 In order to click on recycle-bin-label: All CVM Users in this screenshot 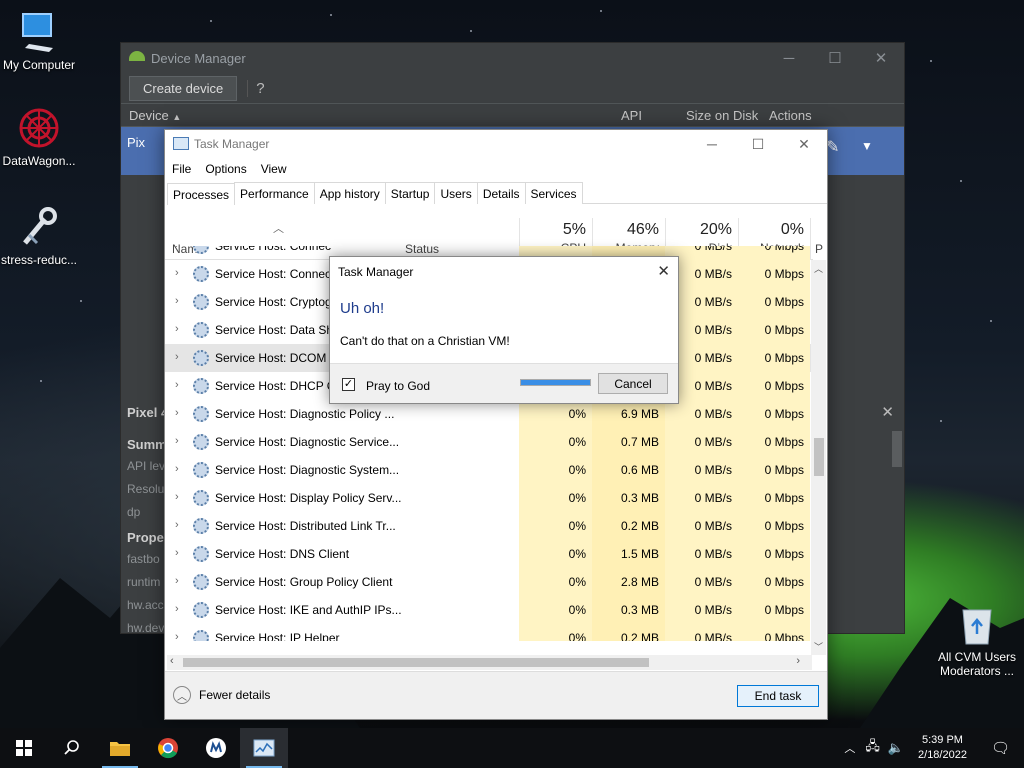, I will do `click(976, 657)`.